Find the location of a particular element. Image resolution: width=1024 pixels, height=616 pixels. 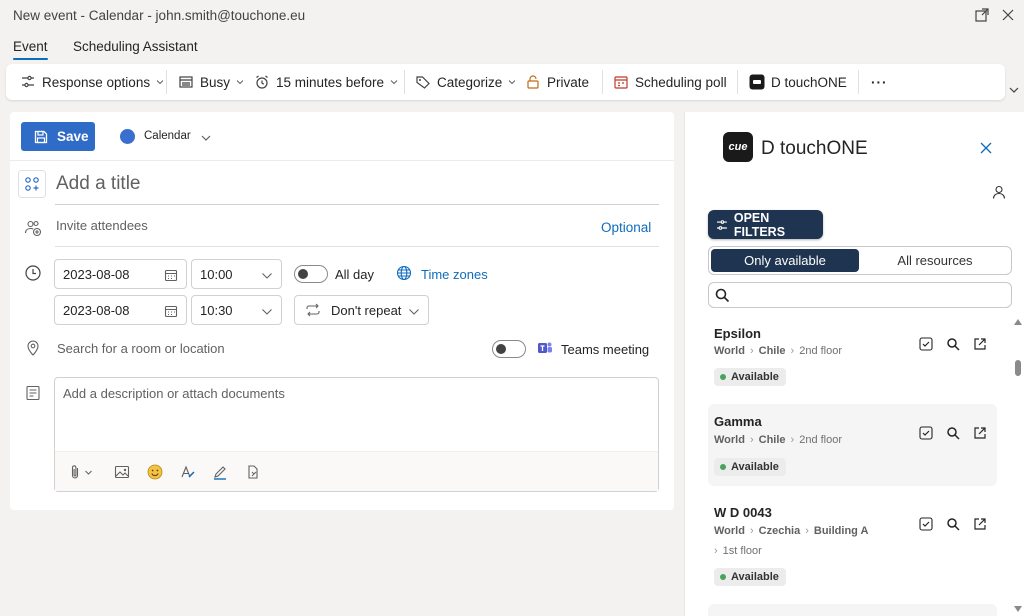

calendar-color-dot is located at coordinates (127, 136).